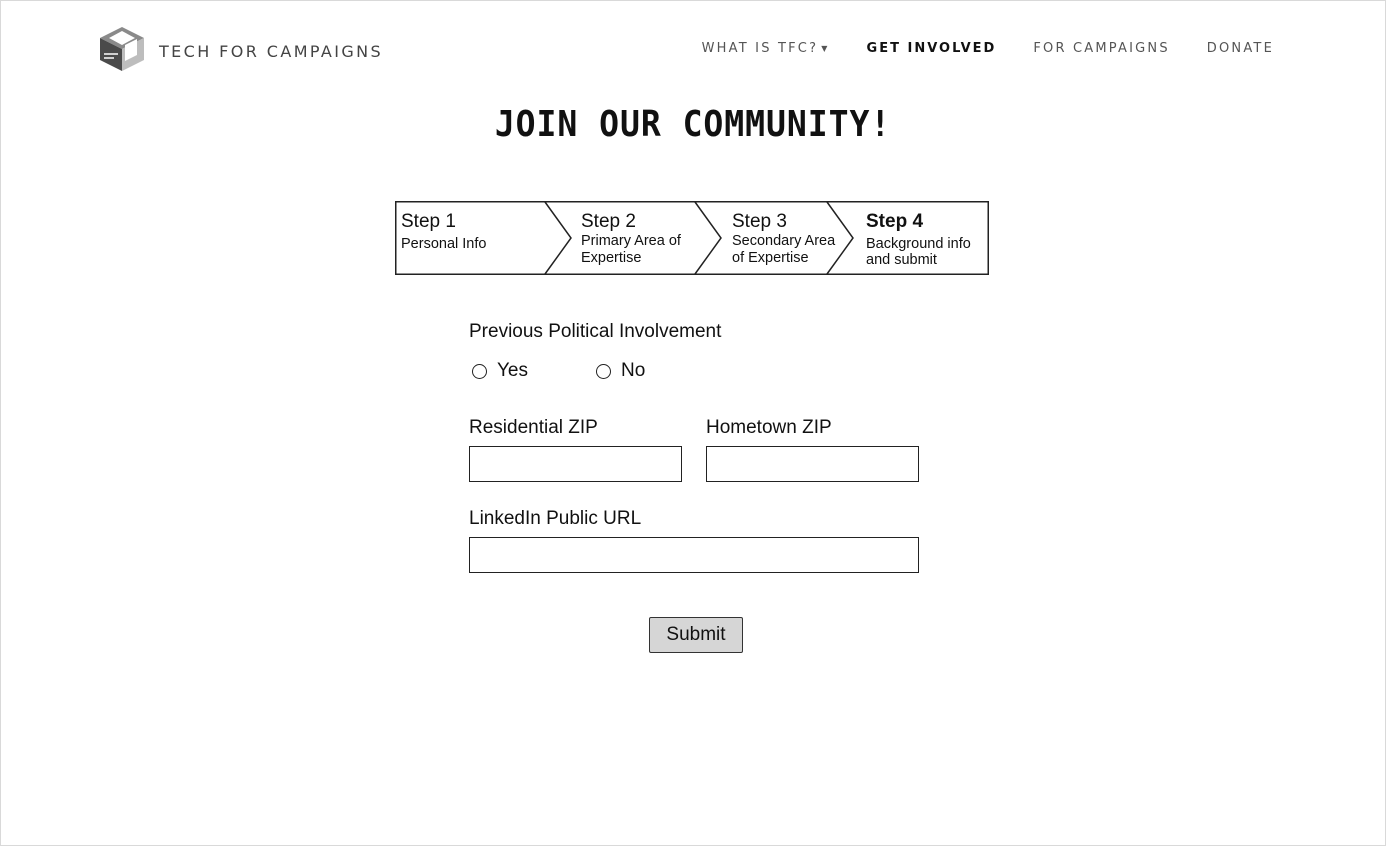 The height and width of the screenshot is (846, 1386). What do you see at coordinates (575, 464) in the screenshot?
I see `residential-zip-input` at bounding box center [575, 464].